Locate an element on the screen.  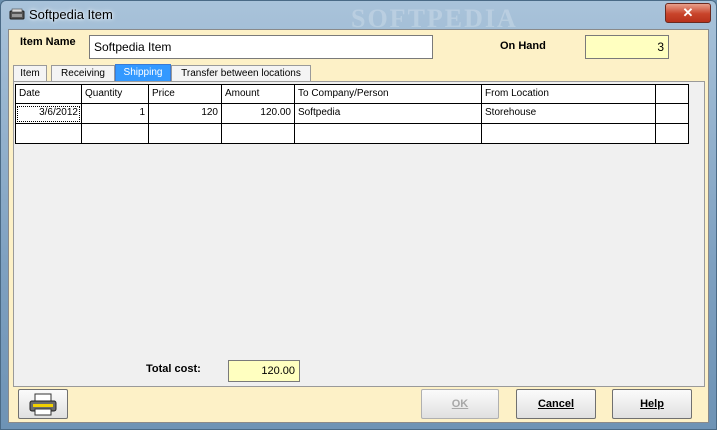
column-quantity: Quantity is located at coordinates (115, 94).